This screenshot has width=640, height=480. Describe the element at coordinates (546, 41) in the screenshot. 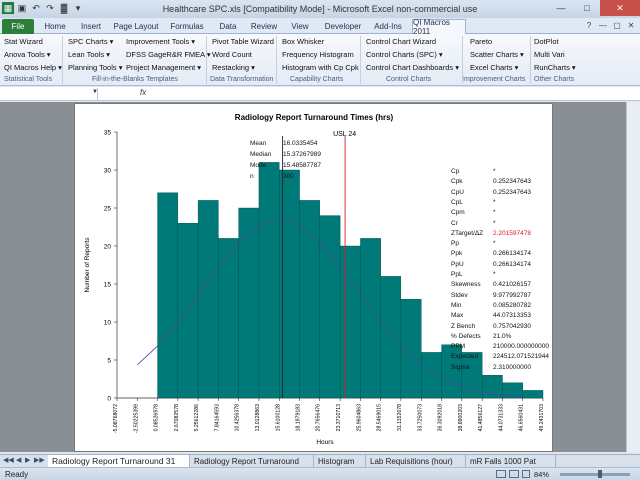

I see `ribbon-dotplot-button: DotPlot` at that location.